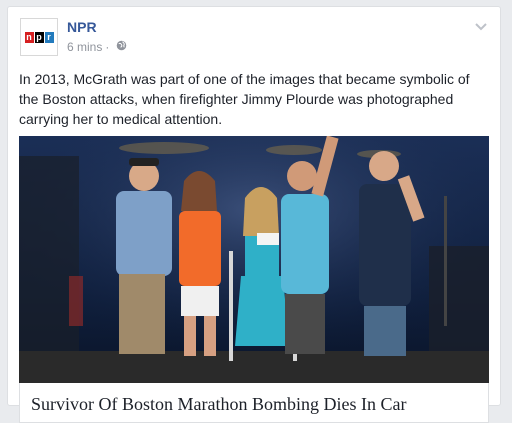 This screenshot has height=423, width=512. What do you see at coordinates (84, 47) in the screenshot?
I see `post-timestamp: 6 mins` at bounding box center [84, 47].